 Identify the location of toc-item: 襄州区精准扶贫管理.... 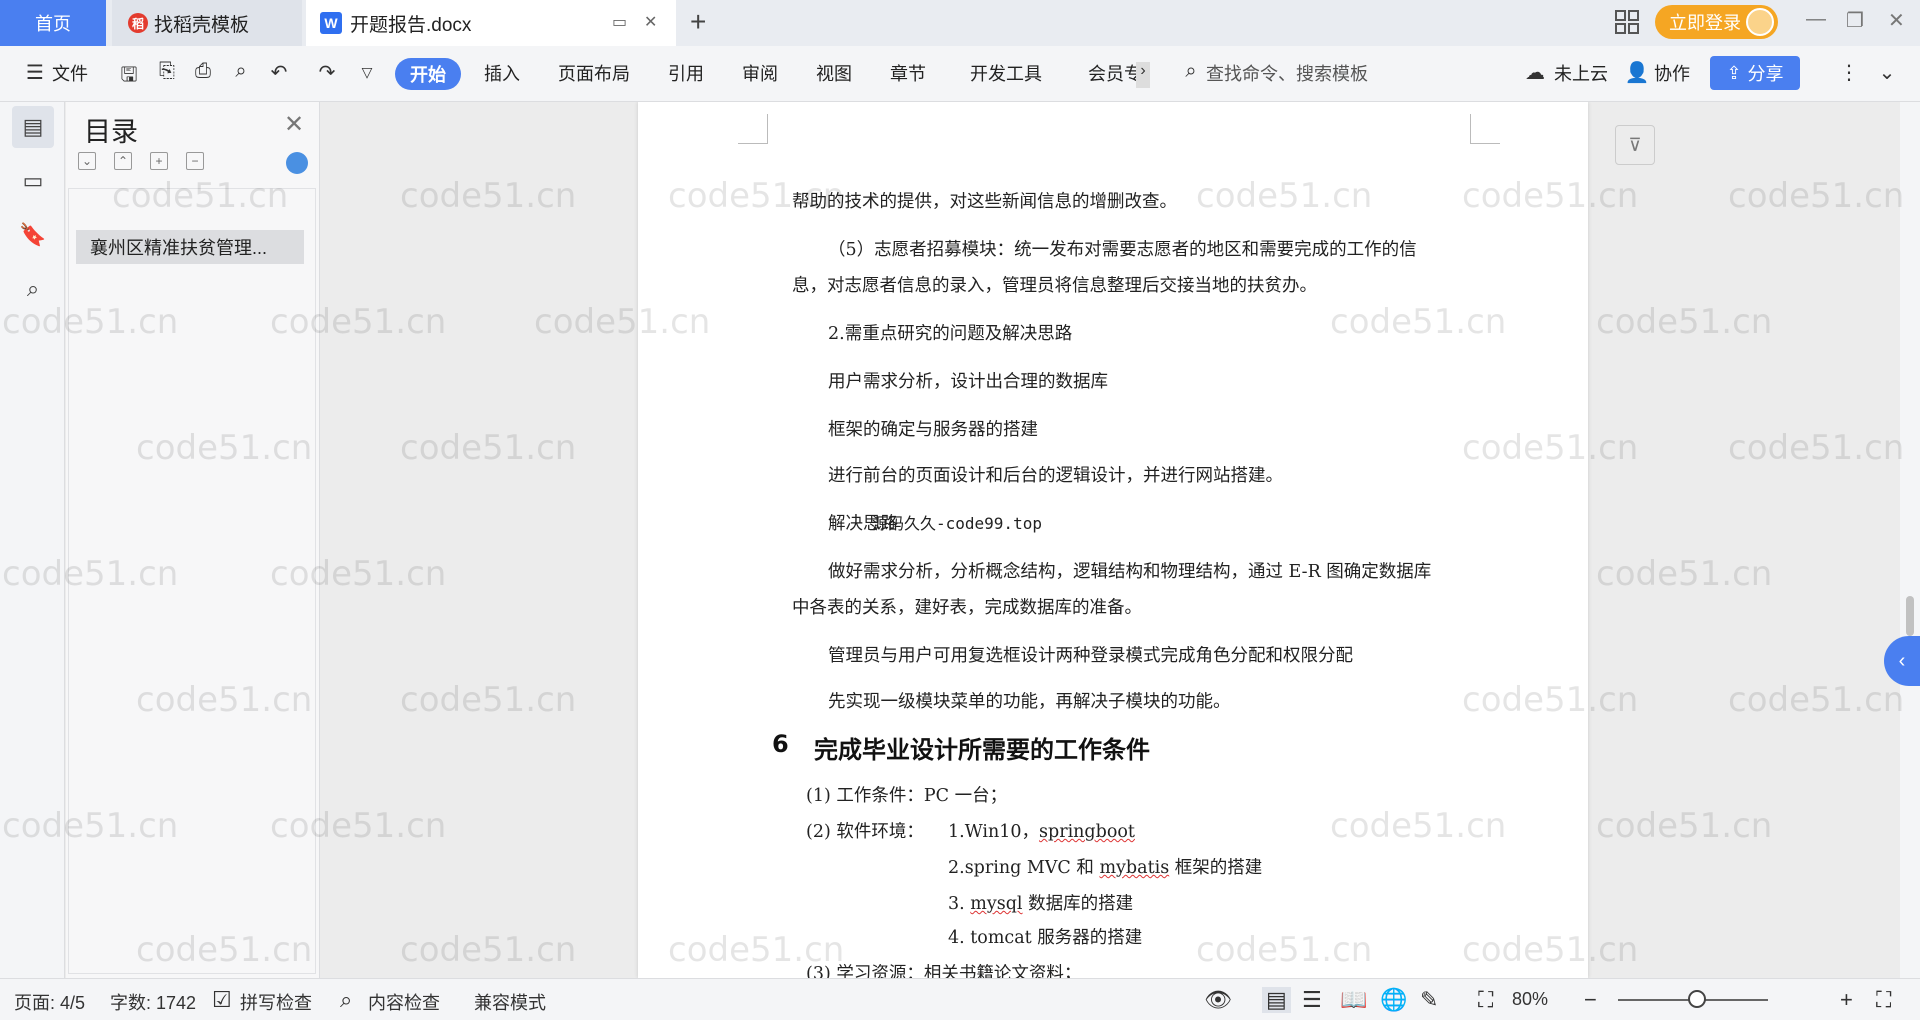
(190, 247).